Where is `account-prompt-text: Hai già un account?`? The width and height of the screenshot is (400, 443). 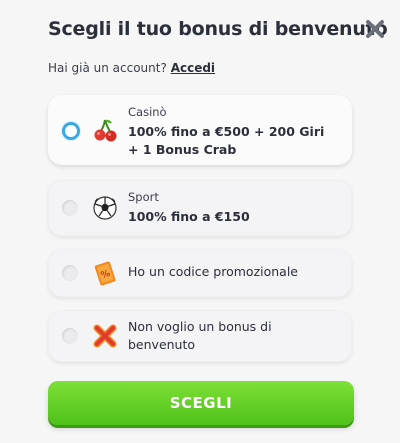 account-prompt-text: Hai già un account? is located at coordinates (107, 68).